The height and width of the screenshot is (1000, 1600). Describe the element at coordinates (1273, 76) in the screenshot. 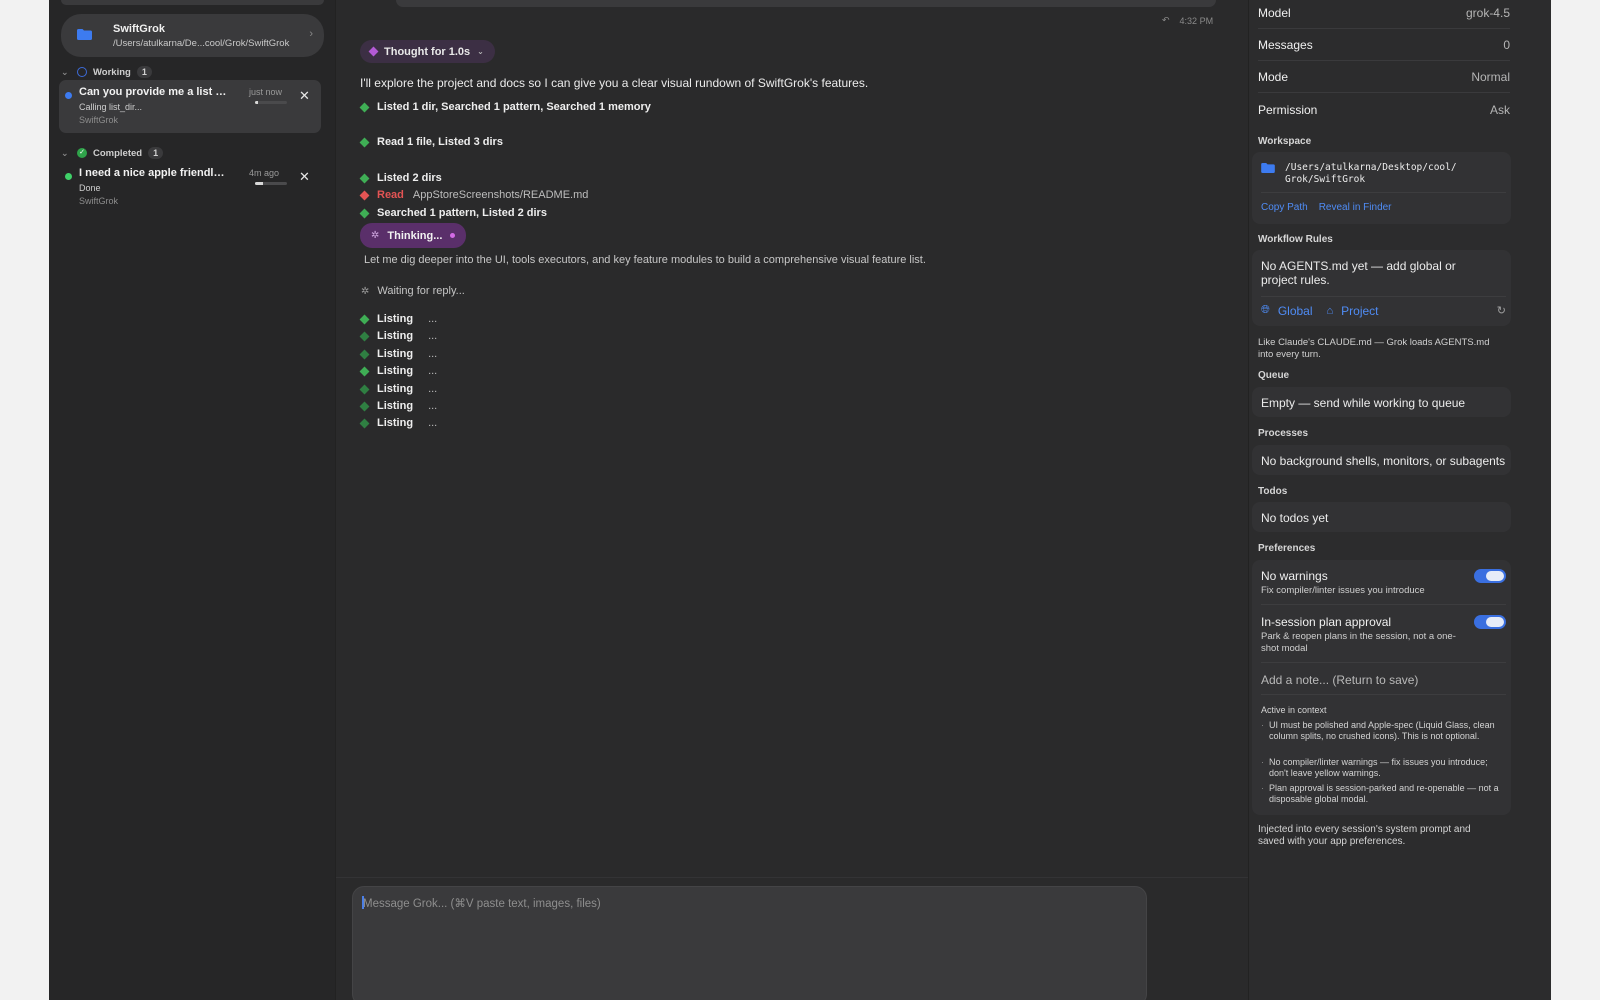

I see `info-key: Mode` at that location.